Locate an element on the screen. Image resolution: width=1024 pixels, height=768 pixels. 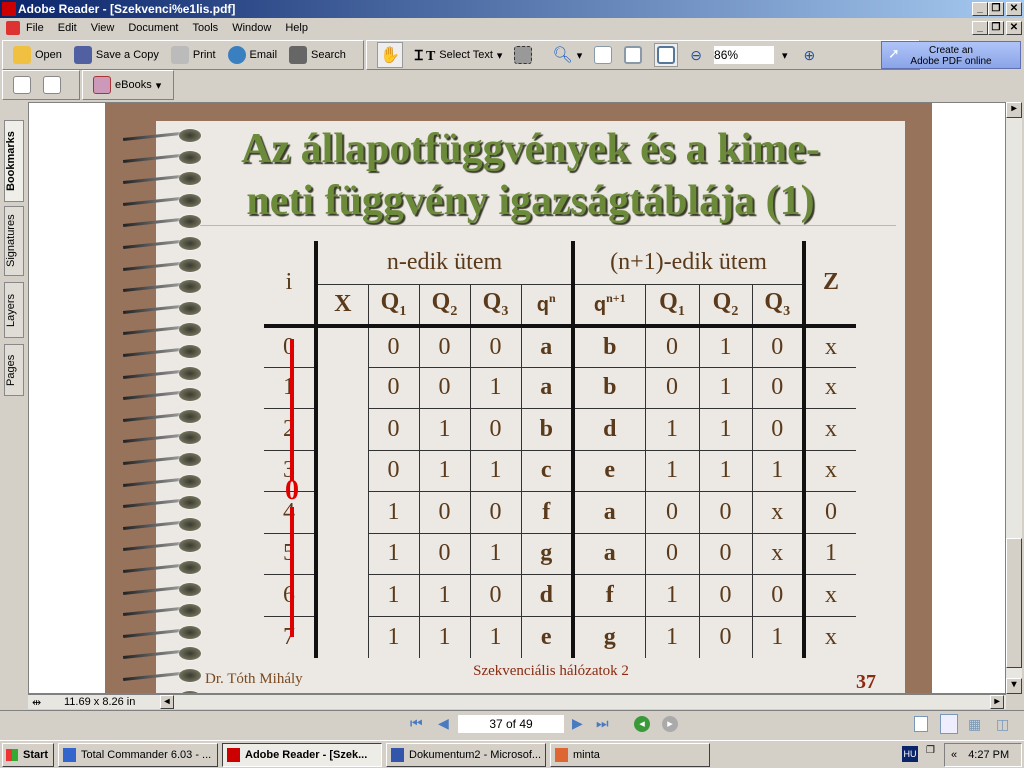
ebooks-label: eBooks is located at coordinates (133, 85).